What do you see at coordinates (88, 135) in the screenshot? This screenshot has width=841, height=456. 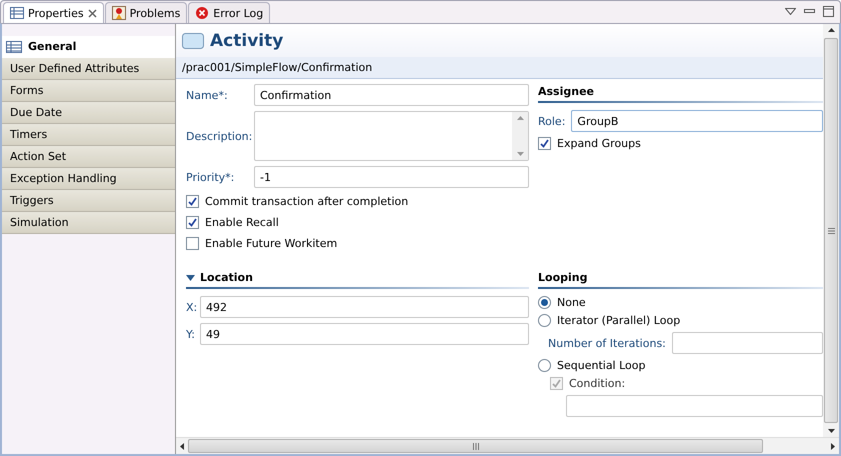 I see `sidebar-item: Timers` at bounding box center [88, 135].